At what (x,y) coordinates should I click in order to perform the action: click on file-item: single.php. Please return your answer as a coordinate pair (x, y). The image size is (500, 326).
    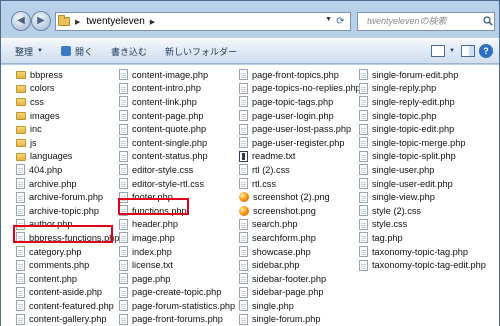
    Looking at the image, I should click on (300, 306).